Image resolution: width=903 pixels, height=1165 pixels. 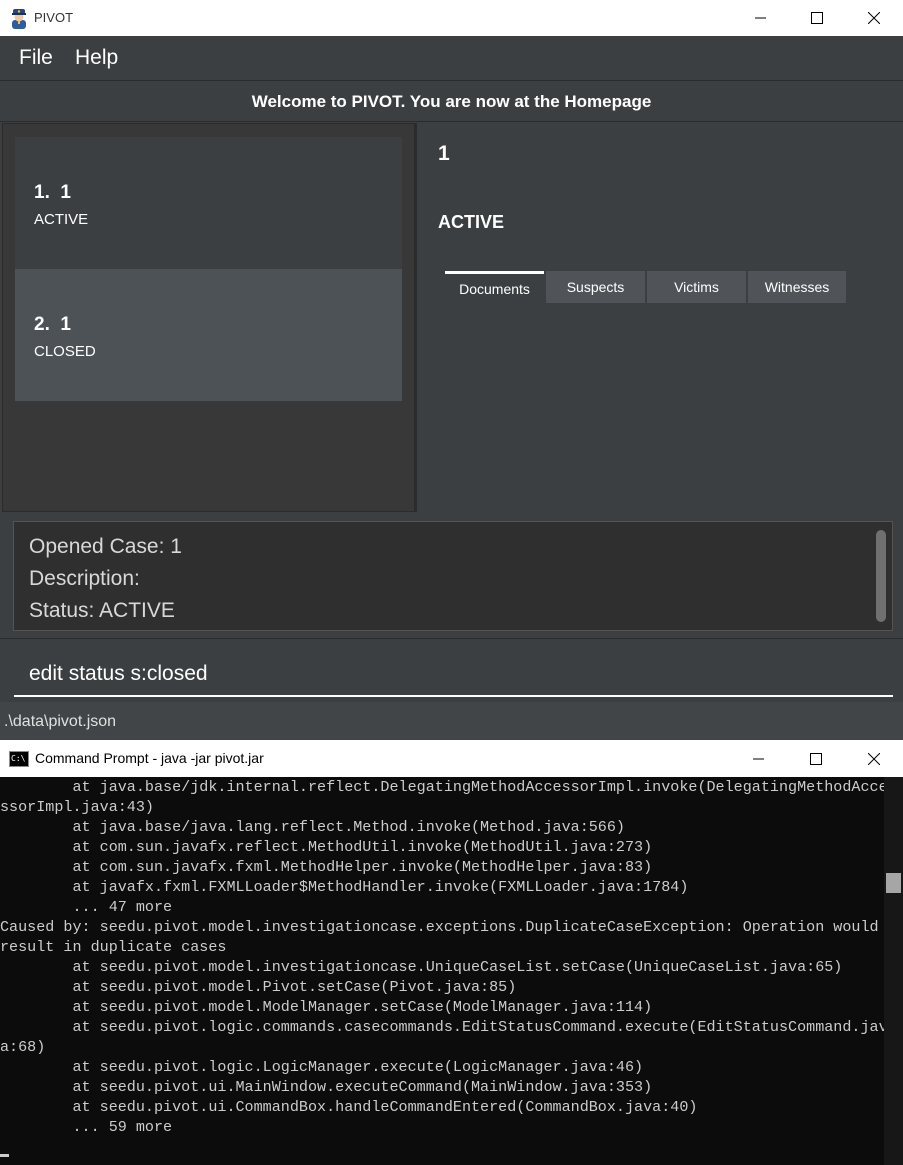 I want to click on cmd-minimize-button, so click(x=759, y=758).